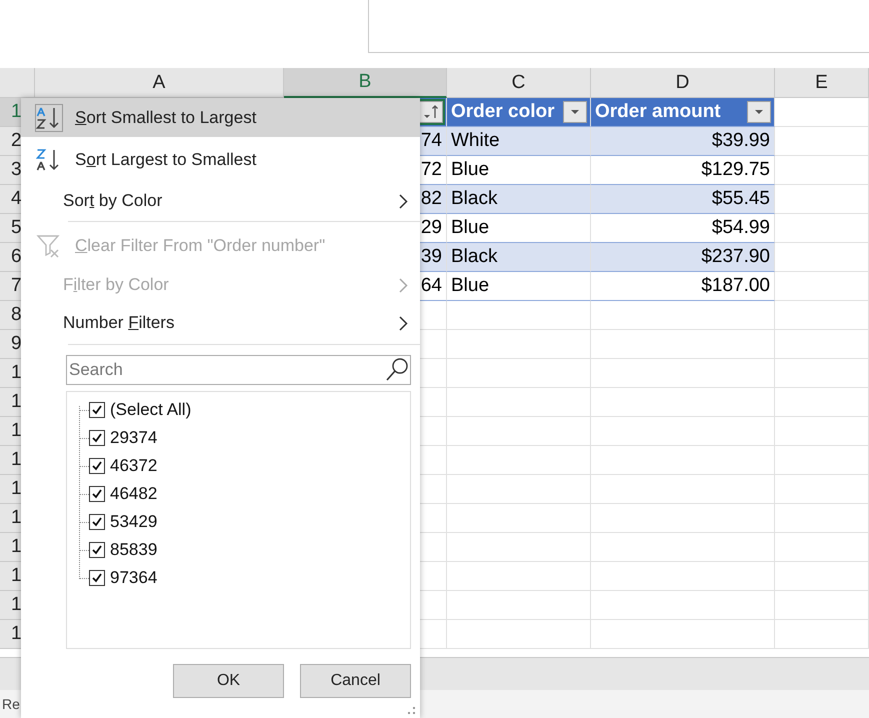 Image resolution: width=869 pixels, height=718 pixels. I want to click on table-cell: $237.90, so click(683, 257).